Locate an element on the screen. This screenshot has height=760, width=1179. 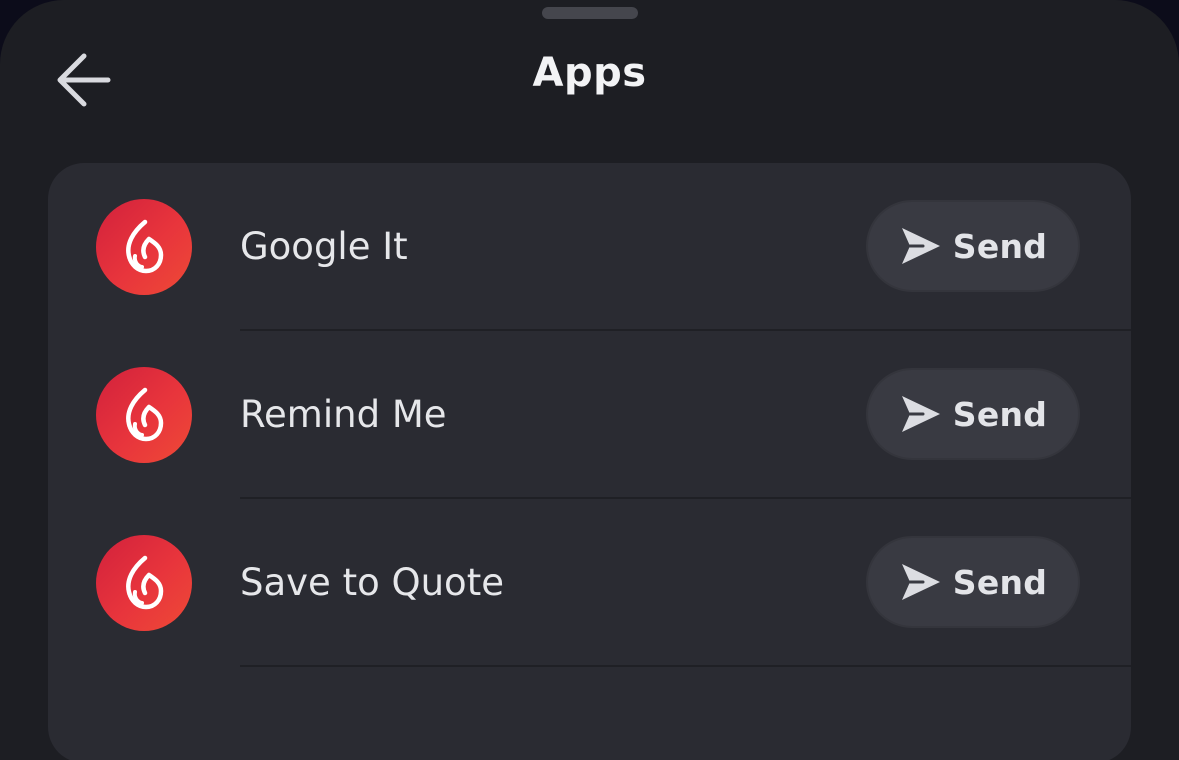
page-title: Apps is located at coordinates (589, 73).